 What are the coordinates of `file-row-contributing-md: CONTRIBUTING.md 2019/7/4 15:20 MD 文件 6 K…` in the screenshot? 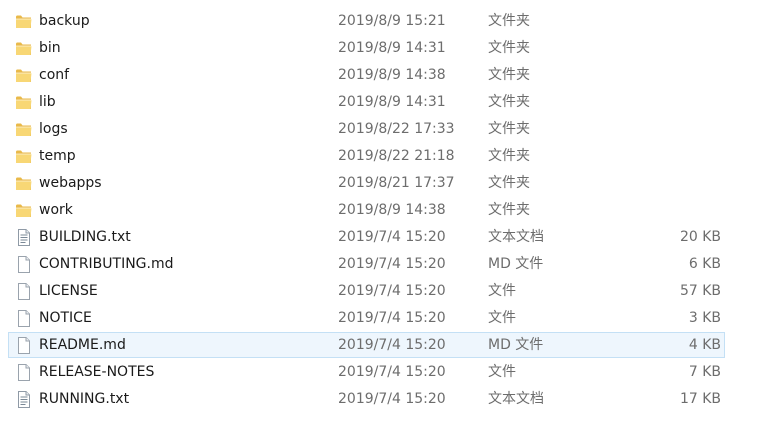 It's located at (384, 264).